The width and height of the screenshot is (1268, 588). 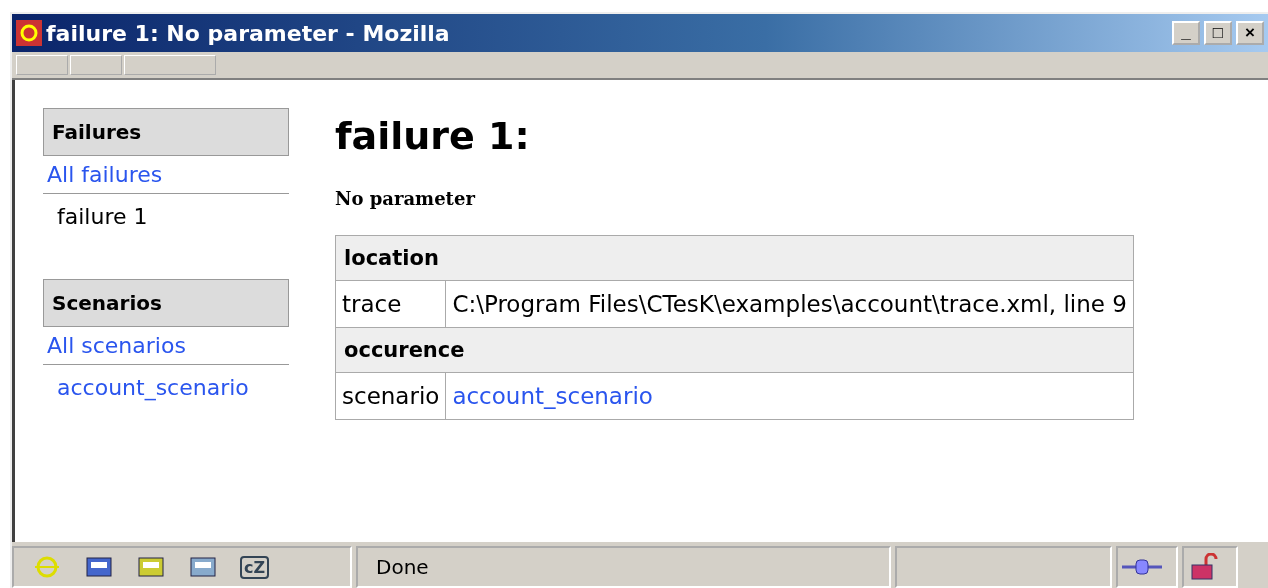 What do you see at coordinates (29, 33) in the screenshot?
I see `app-icon` at bounding box center [29, 33].